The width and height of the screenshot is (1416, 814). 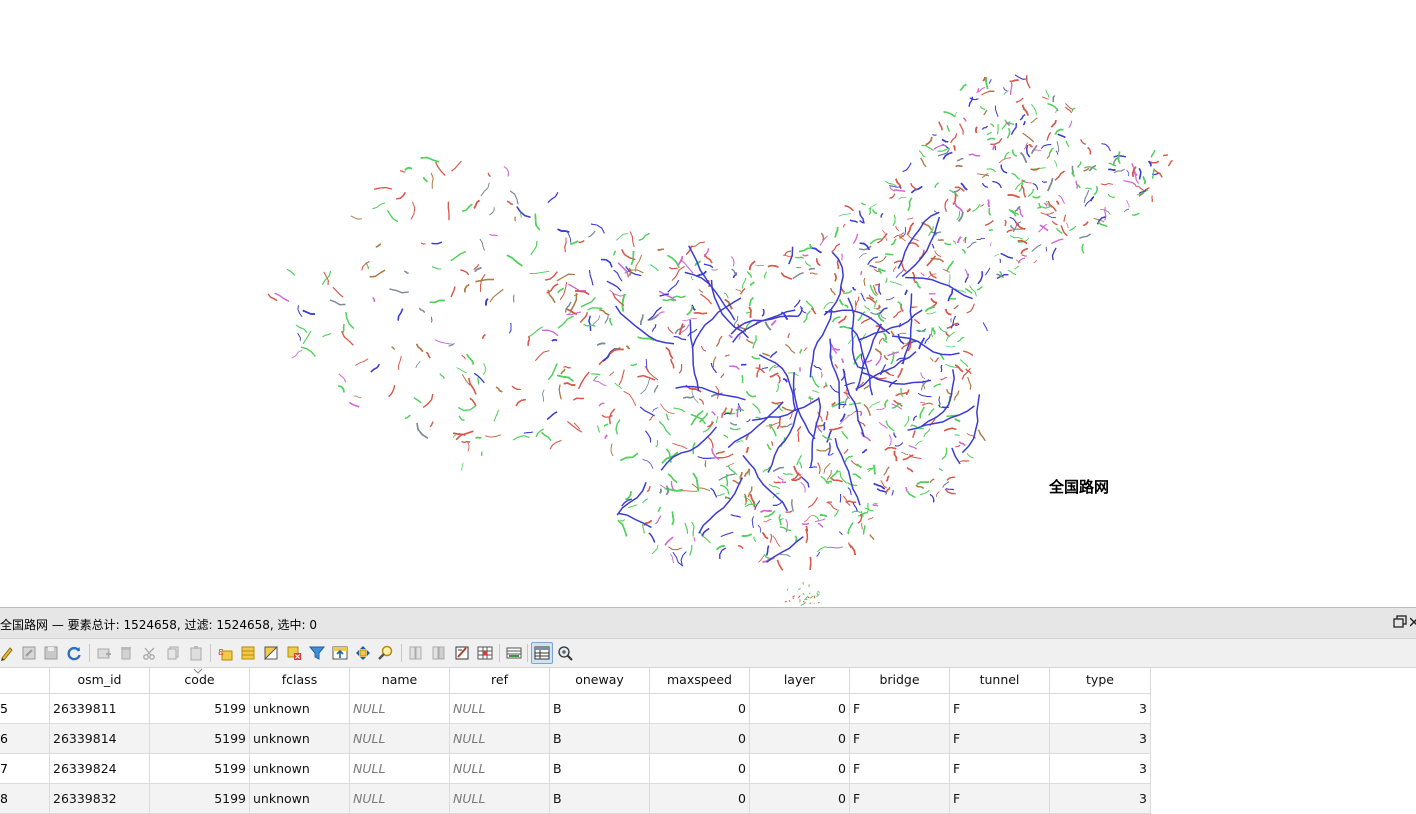 What do you see at coordinates (1100, 681) in the screenshot?
I see `column-header-type: type` at bounding box center [1100, 681].